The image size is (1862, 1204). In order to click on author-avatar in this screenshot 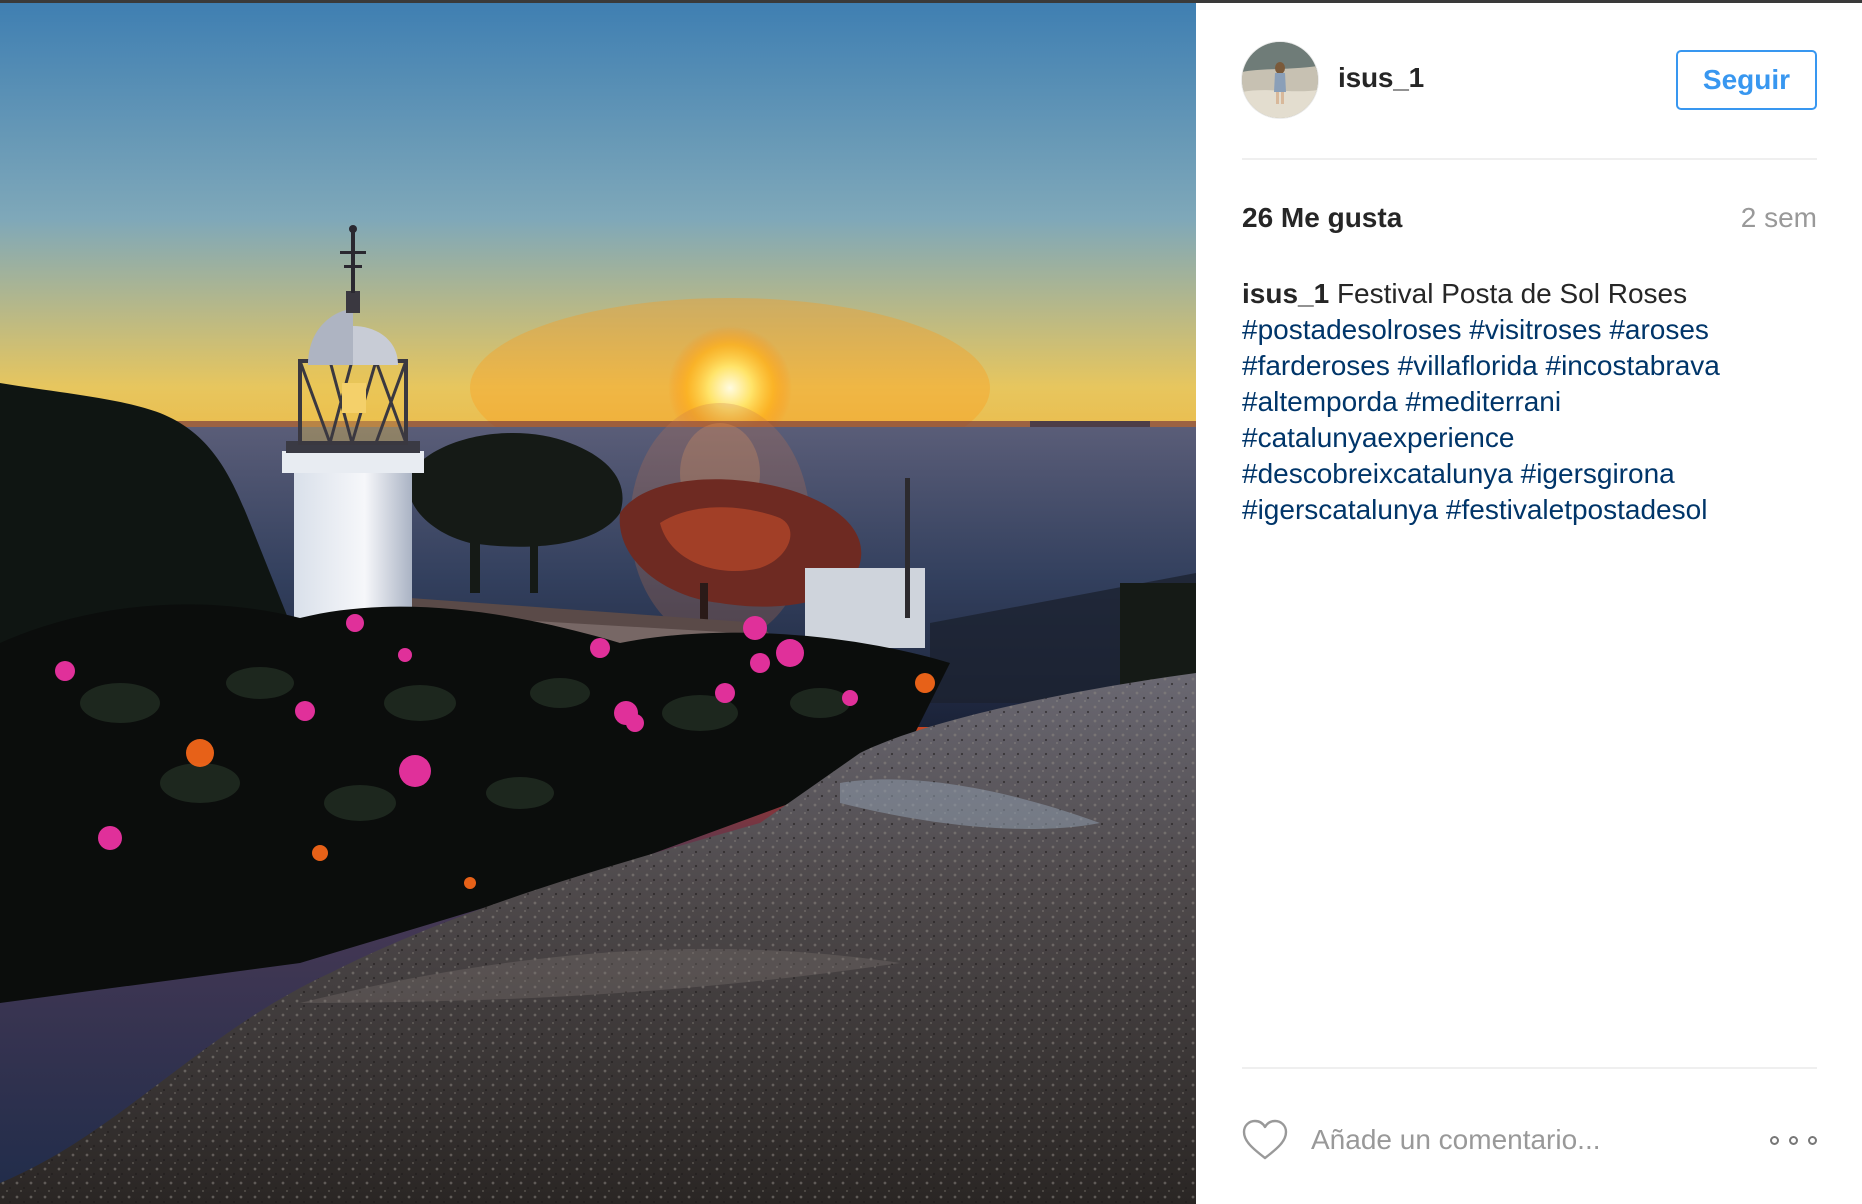, I will do `click(1280, 80)`.